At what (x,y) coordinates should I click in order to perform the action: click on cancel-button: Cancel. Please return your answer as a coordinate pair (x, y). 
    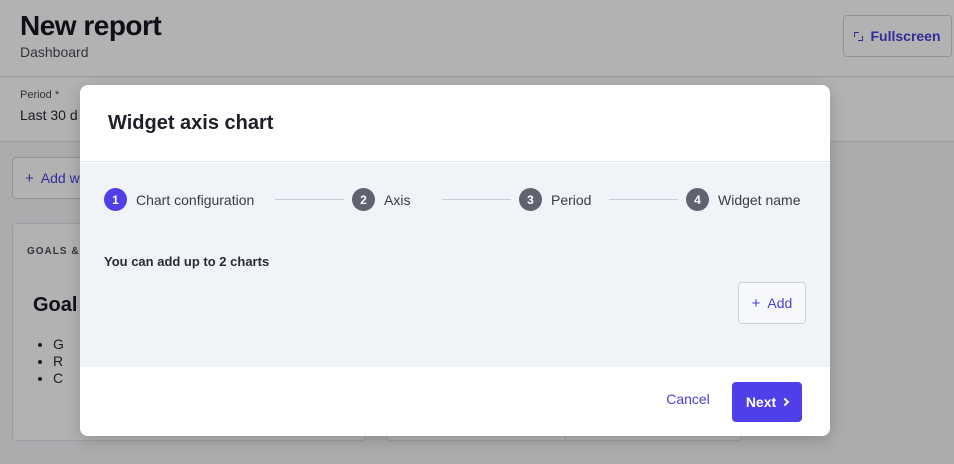
    Looking at the image, I should click on (688, 399).